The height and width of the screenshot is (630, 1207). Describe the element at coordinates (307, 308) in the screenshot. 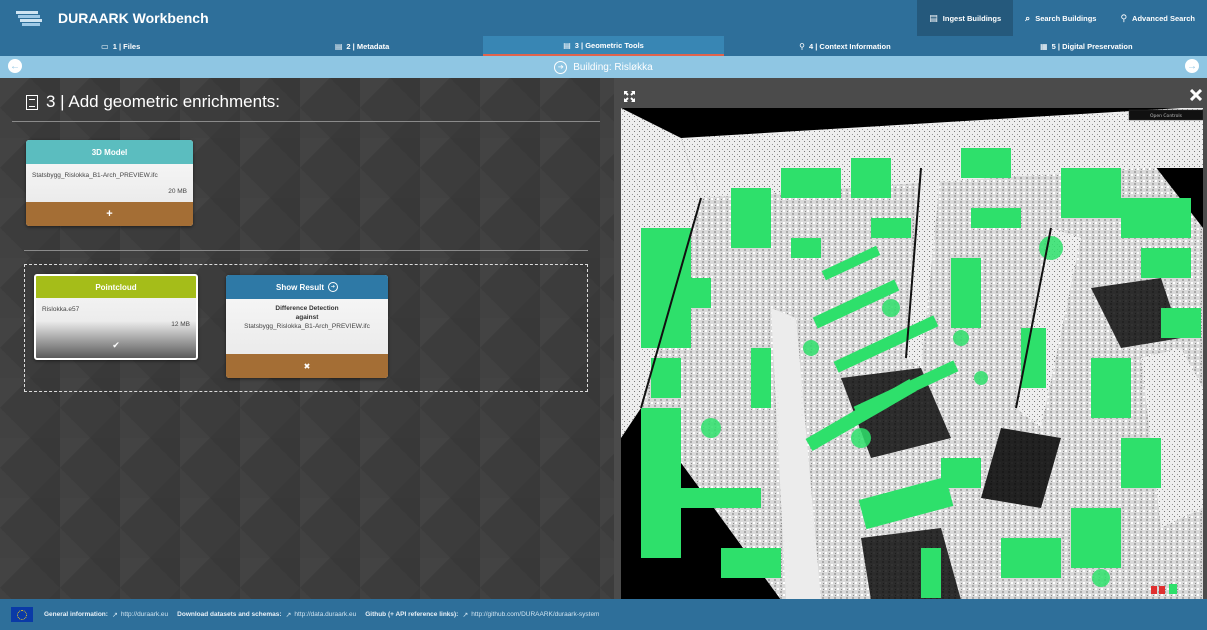

I see `result-title: Difference Detection` at that location.